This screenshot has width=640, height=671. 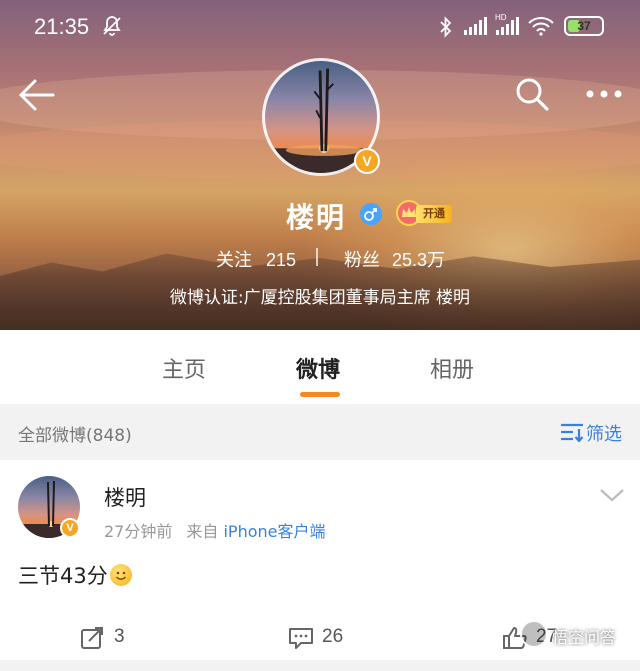 I want to click on following-stat: 关注 215, so click(x=256, y=259).